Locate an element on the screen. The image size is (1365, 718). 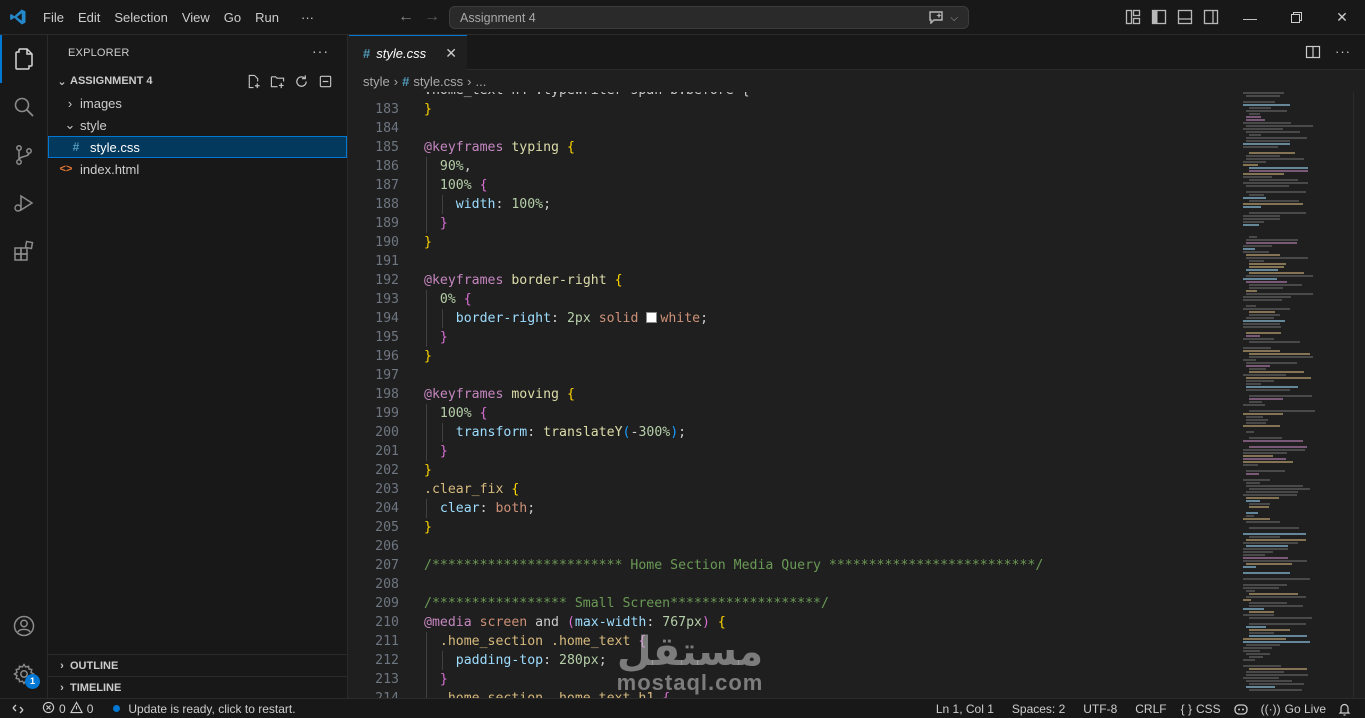
new-file-icon is located at coordinates (253, 81).